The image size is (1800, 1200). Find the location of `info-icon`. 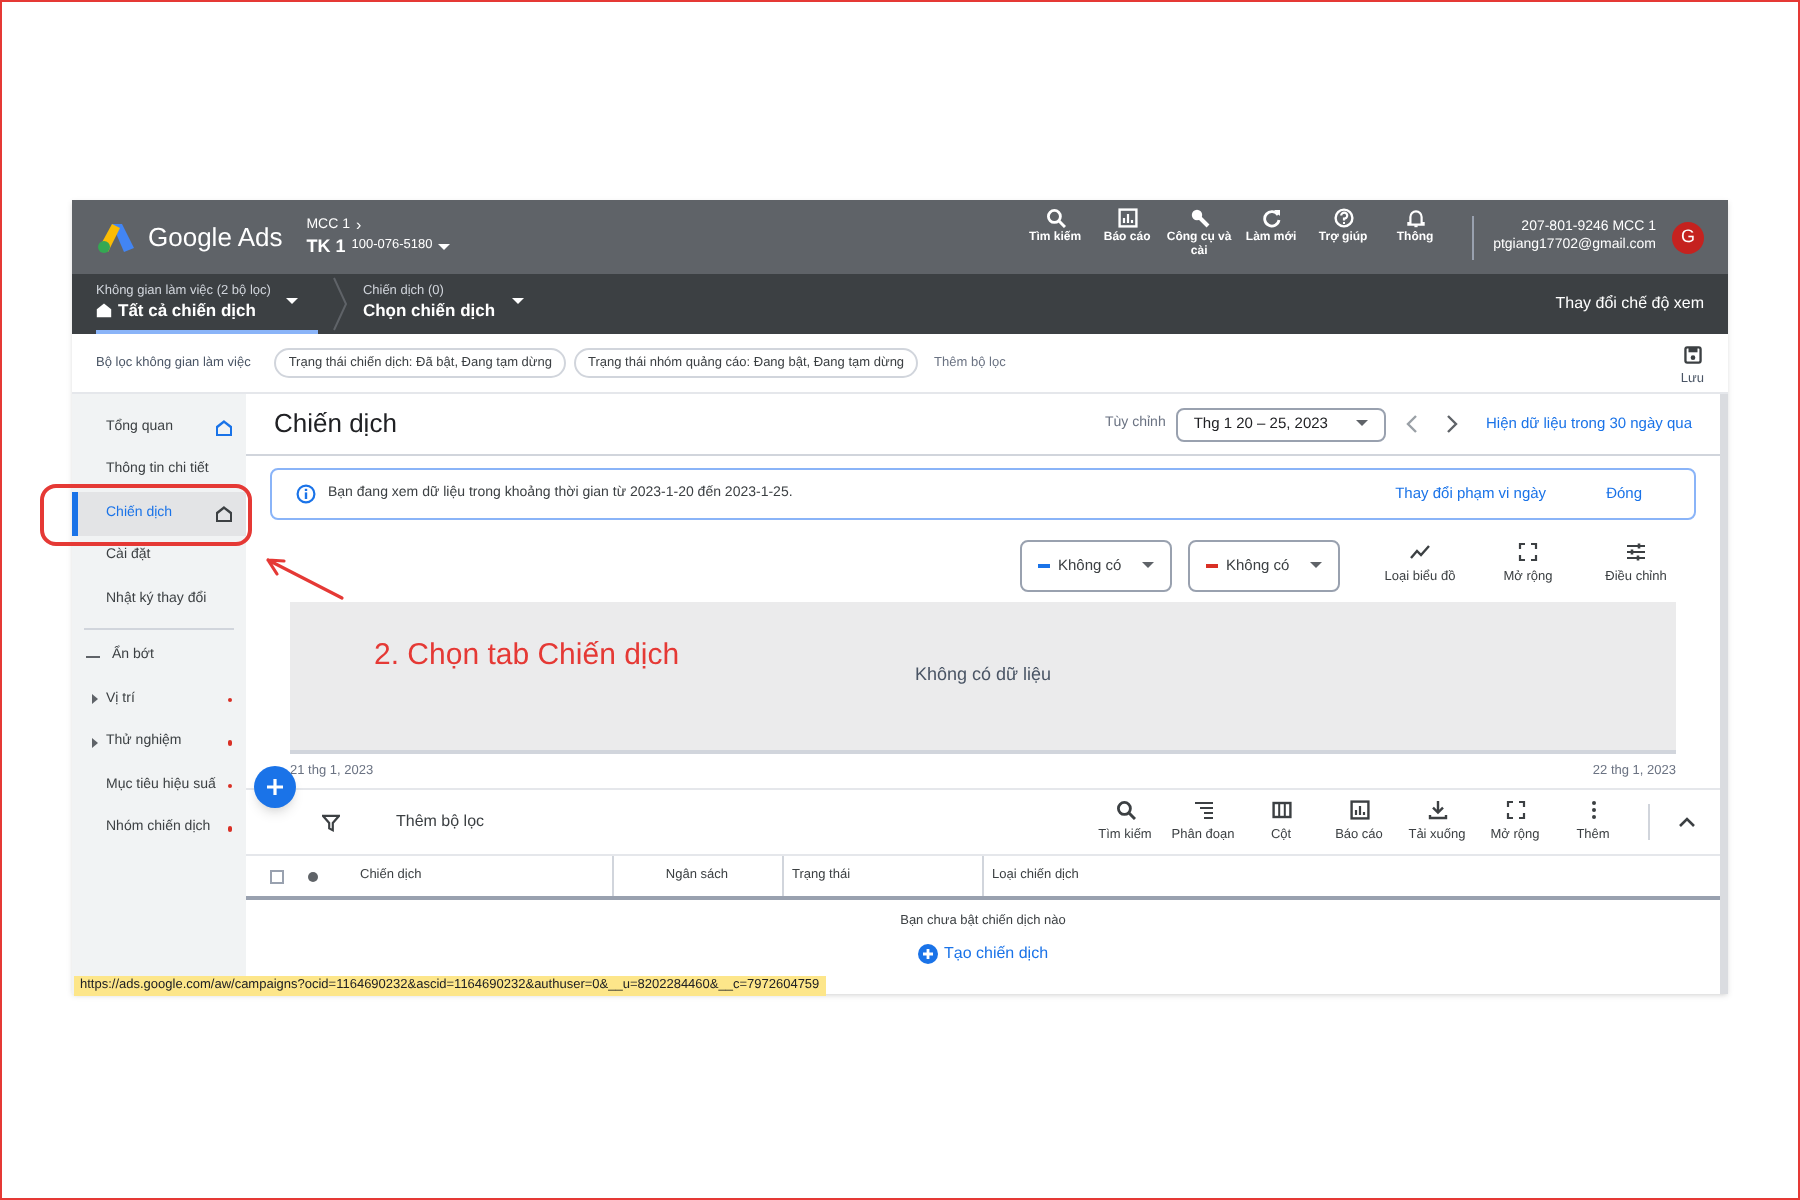

info-icon is located at coordinates (306, 494).